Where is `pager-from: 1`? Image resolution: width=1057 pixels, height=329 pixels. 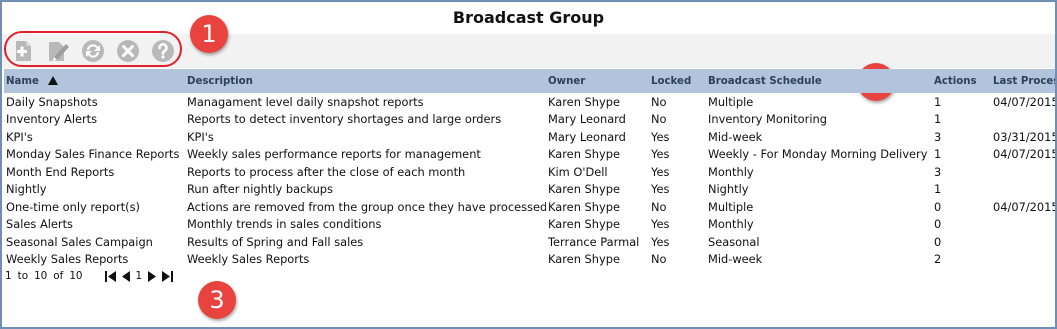
pager-from: 1 is located at coordinates (8, 276).